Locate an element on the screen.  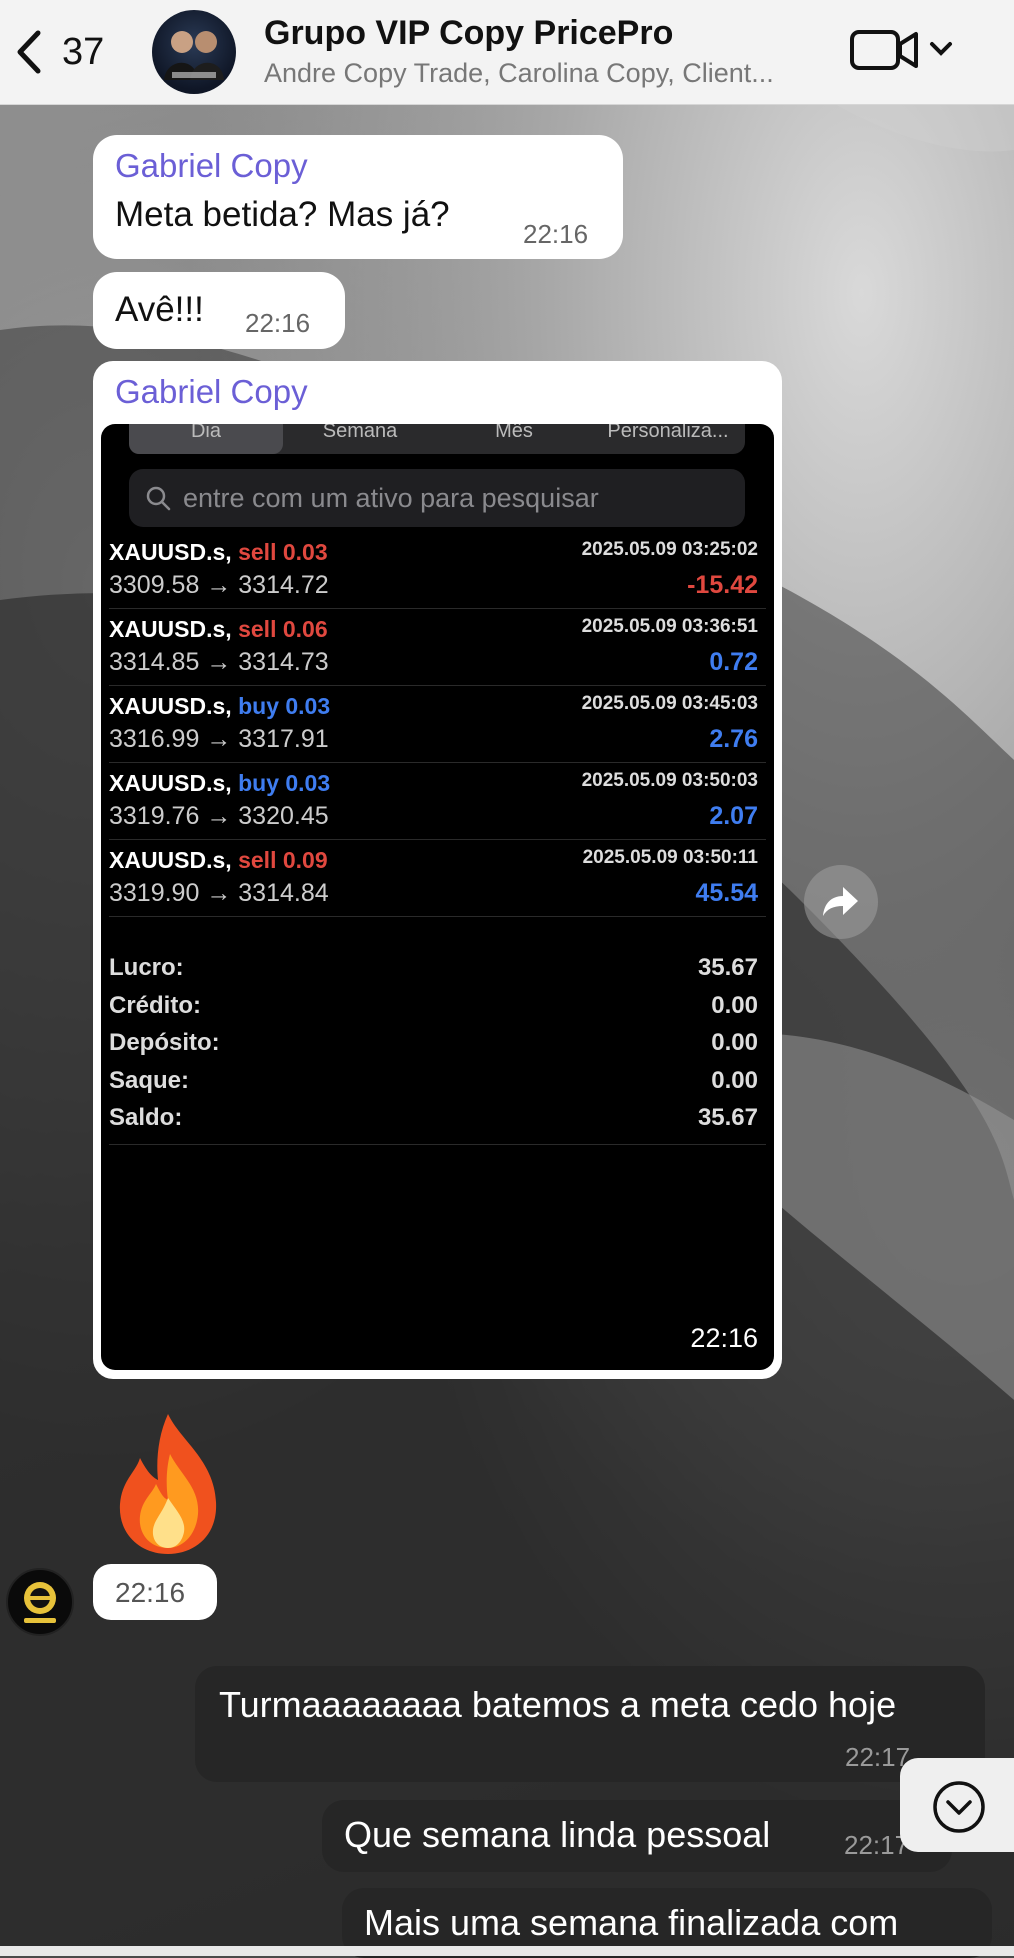
video-call-button is located at coordinates (903, 51).